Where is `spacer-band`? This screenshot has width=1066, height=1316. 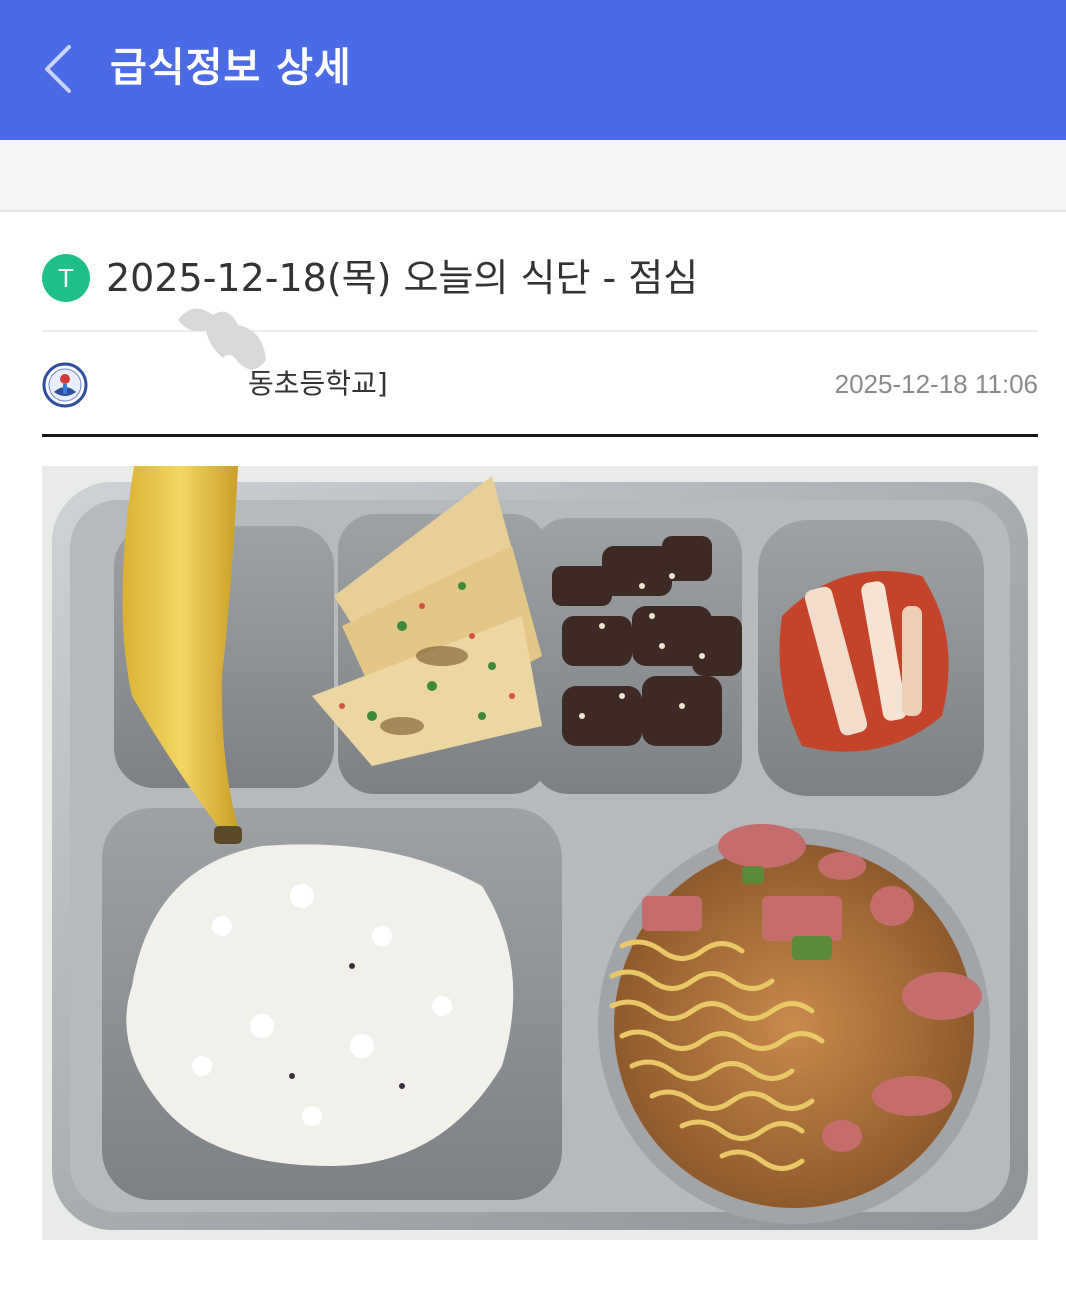 spacer-band is located at coordinates (533, 176).